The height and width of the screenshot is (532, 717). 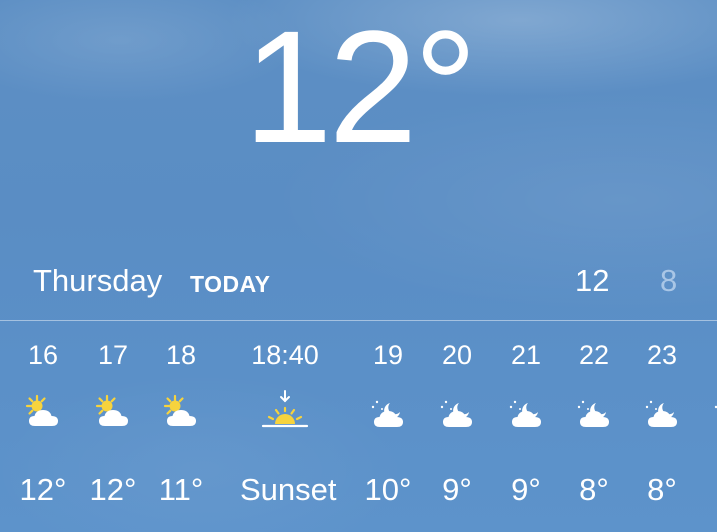 I want to click on hour-time: 18, so click(x=181, y=355).